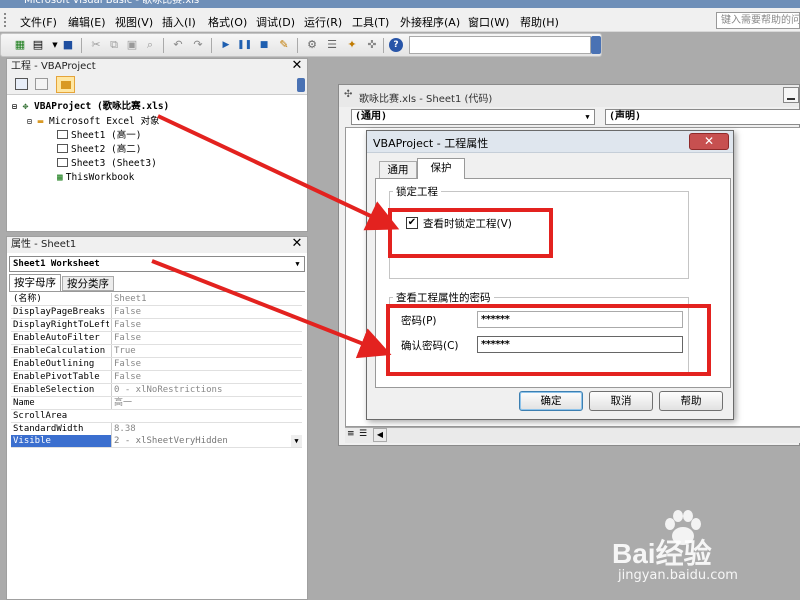  What do you see at coordinates (662, 553) in the screenshot?
I see `watermark-logo-text: Bai经验` at bounding box center [662, 553].